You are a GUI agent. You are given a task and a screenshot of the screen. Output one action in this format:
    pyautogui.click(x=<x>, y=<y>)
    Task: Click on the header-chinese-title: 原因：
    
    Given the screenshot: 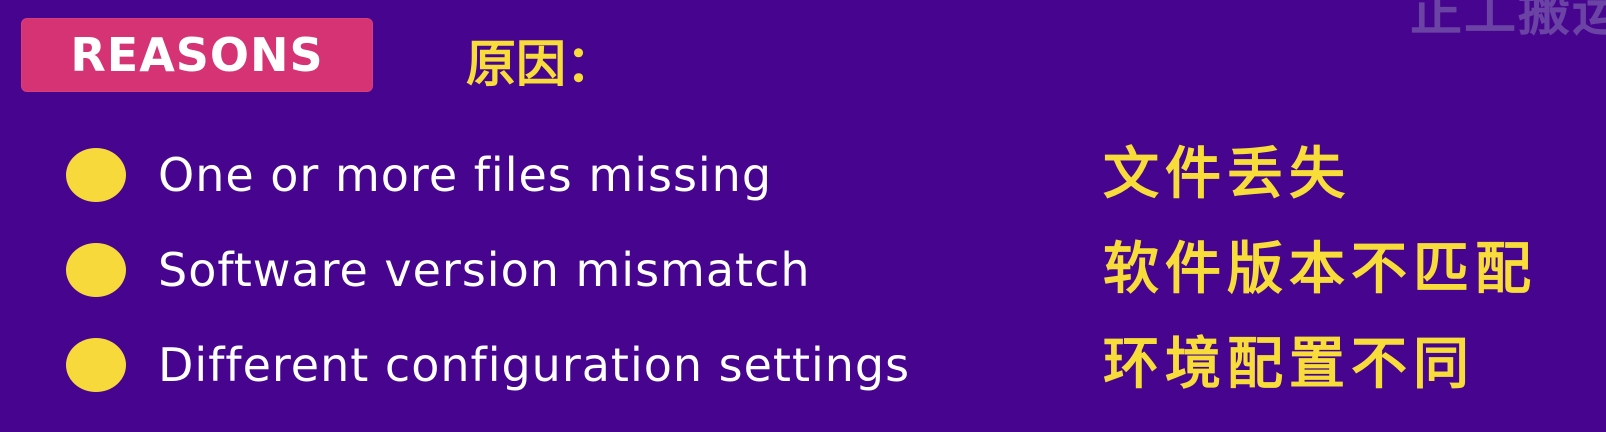 What is the action you would take?
    pyautogui.click(x=541, y=64)
    